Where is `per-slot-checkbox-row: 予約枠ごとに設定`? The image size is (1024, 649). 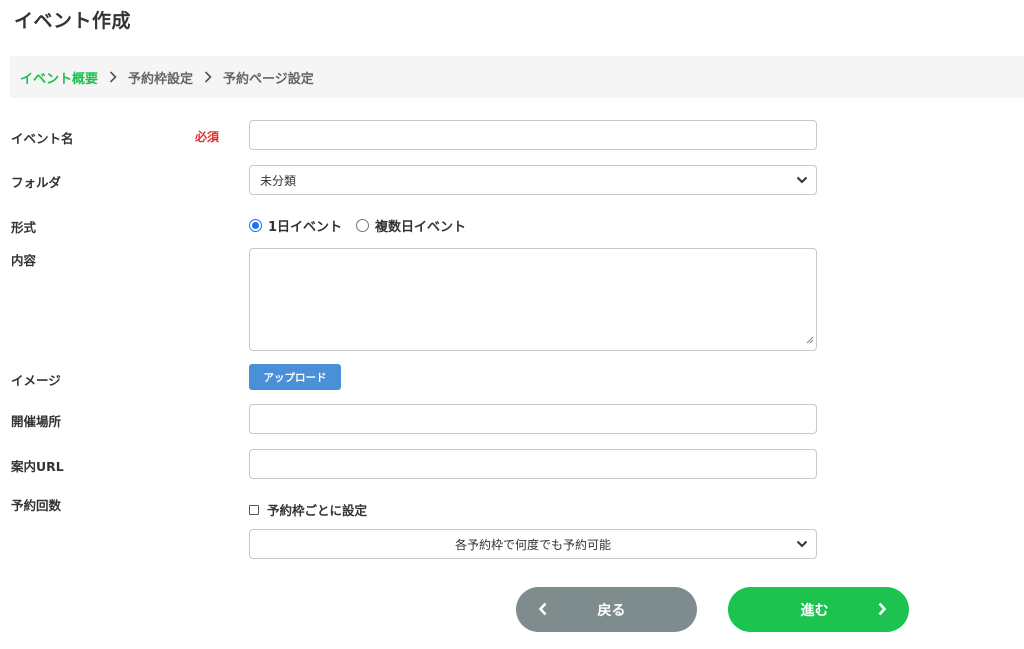 per-slot-checkbox-row: 予約枠ごとに設定 is located at coordinates (308, 509).